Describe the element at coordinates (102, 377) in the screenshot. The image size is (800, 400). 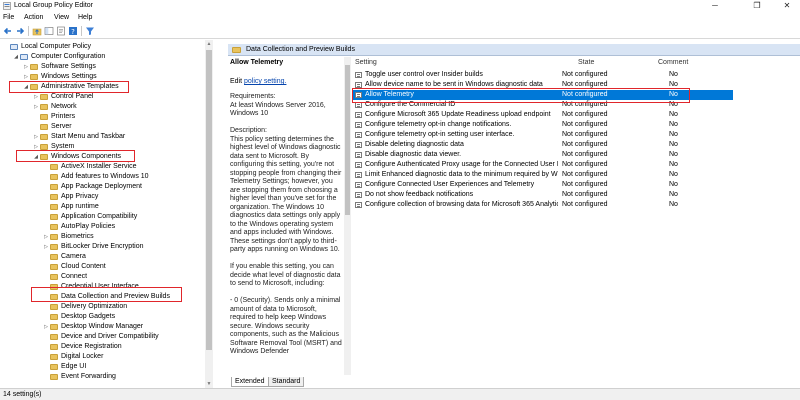
I see `tree-item: Event Forwarding` at that location.